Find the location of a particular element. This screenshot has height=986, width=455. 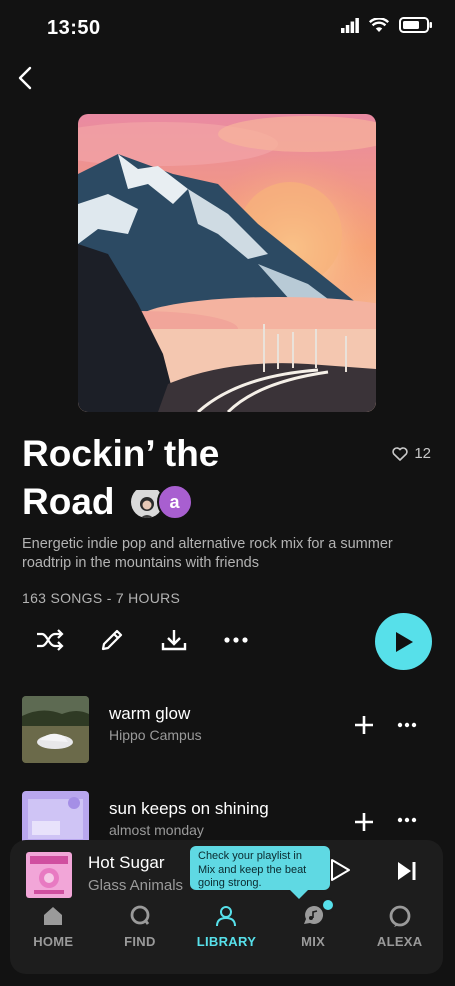

likes-count: 12 is located at coordinates (422, 453).